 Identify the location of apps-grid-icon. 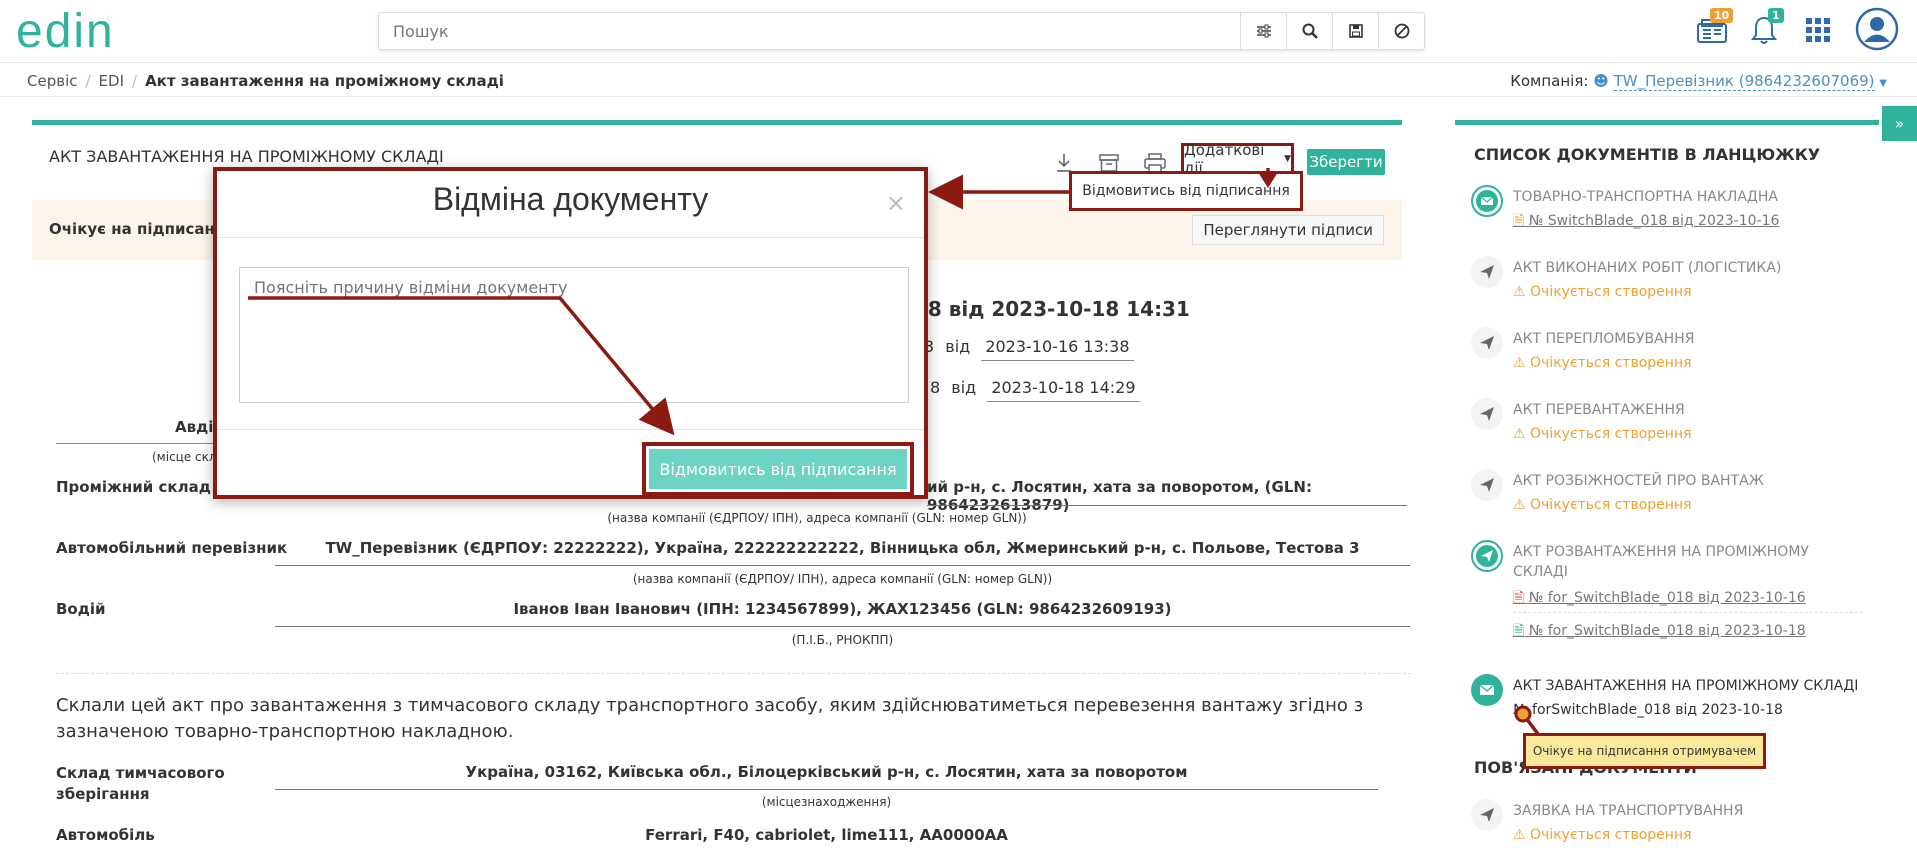
(1818, 30).